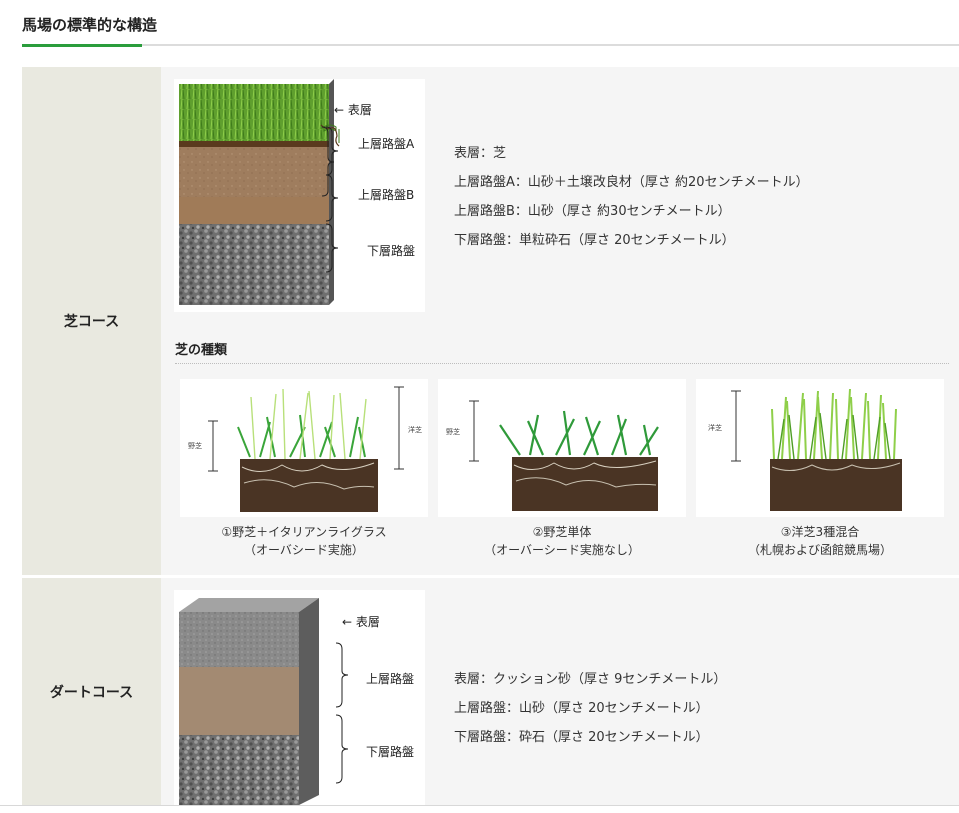  I want to click on title-accent-bar, so click(82, 45).